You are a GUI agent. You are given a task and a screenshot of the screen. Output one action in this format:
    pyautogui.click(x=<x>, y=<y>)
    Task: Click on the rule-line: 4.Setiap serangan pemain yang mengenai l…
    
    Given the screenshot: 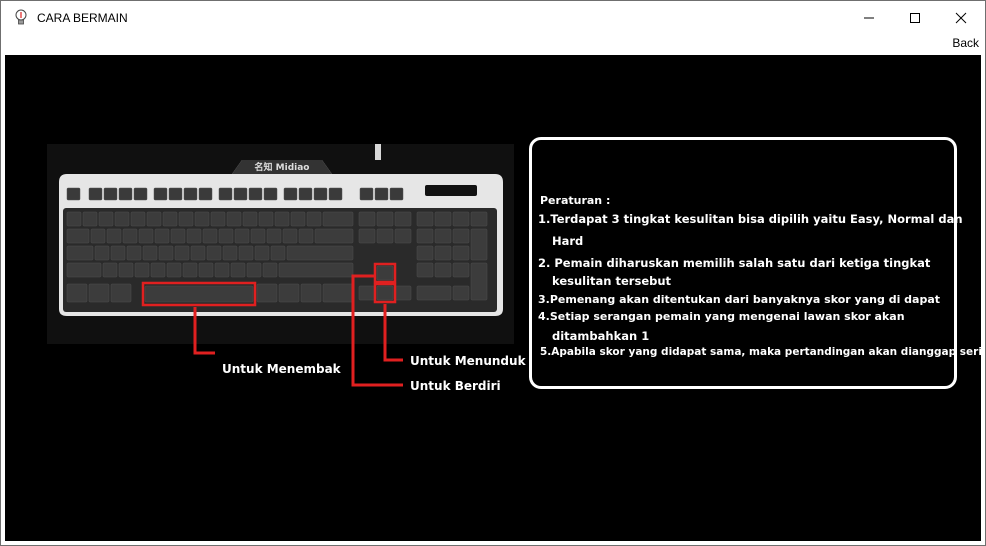 What is the action you would take?
    pyautogui.click(x=721, y=316)
    